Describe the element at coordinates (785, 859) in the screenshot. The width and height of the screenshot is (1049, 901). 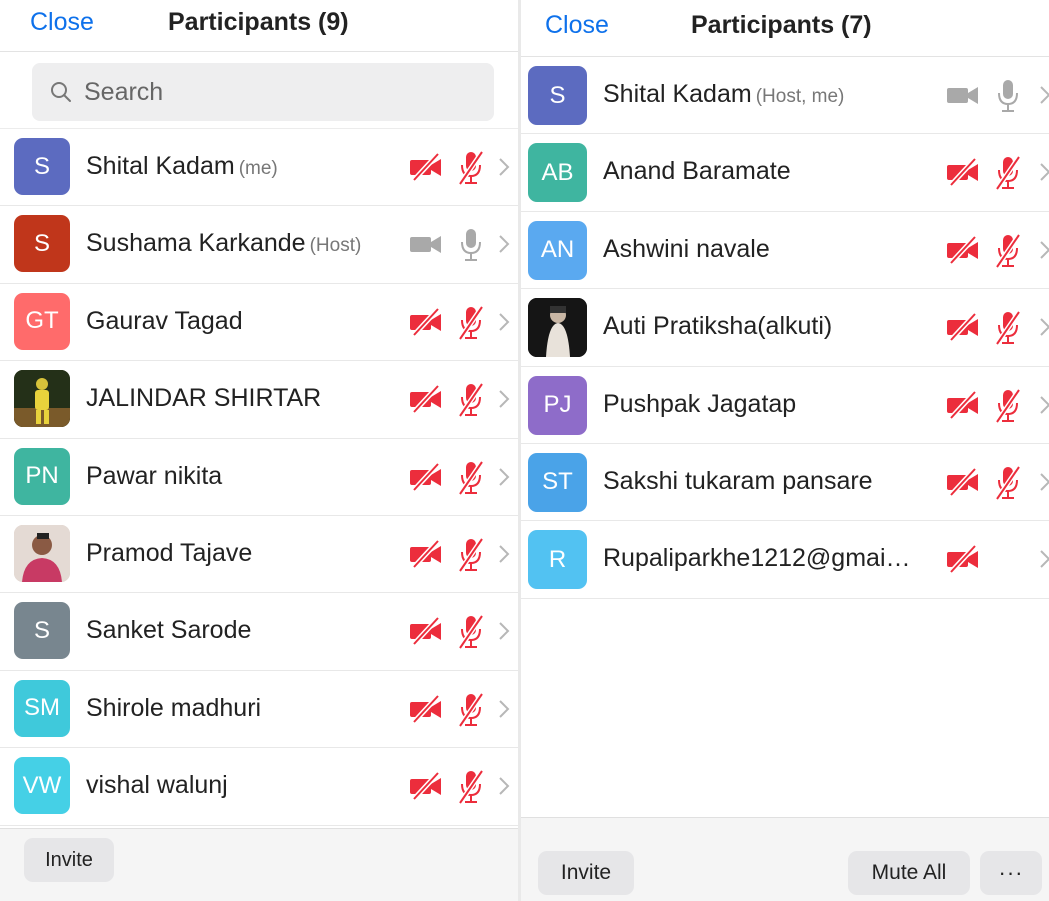
I see `panel-footer: Invite Mute All ···` at that location.